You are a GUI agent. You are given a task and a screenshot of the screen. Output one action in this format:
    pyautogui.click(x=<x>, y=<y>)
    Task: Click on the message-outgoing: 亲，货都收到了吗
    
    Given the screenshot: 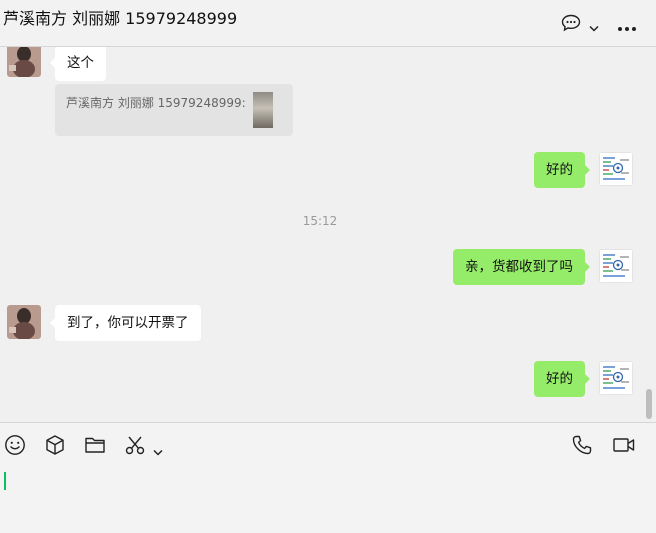 What is the action you would take?
    pyautogui.click(x=521, y=267)
    